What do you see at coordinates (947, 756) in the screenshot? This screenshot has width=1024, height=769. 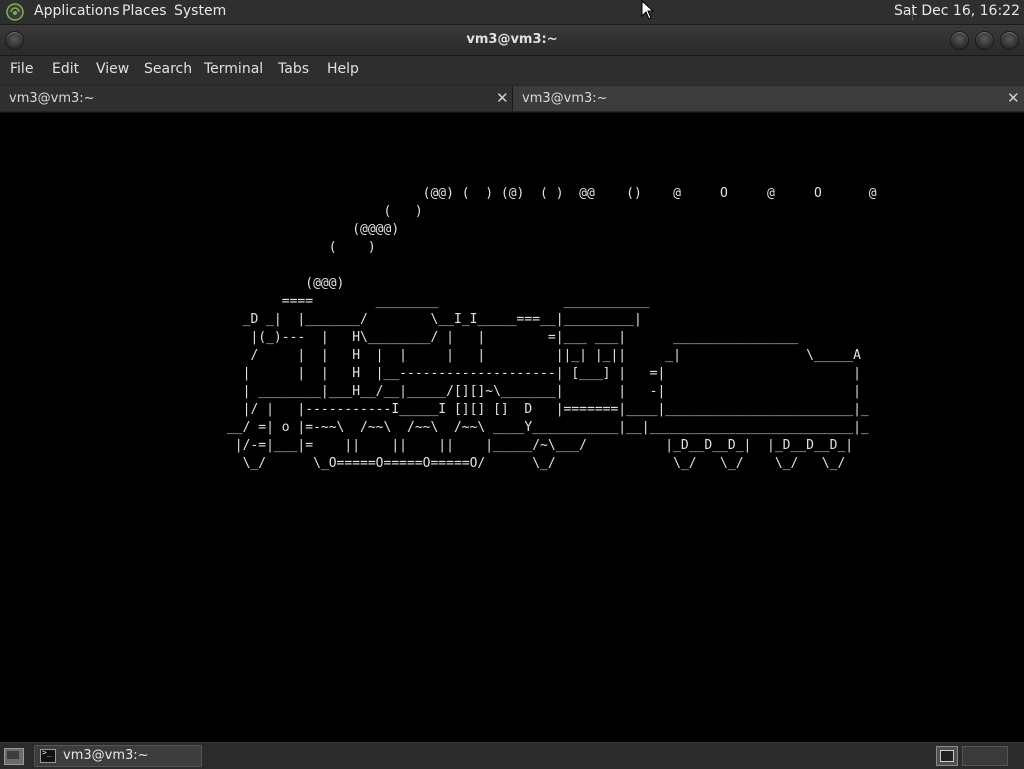 I see `workspace-switcher-icon` at bounding box center [947, 756].